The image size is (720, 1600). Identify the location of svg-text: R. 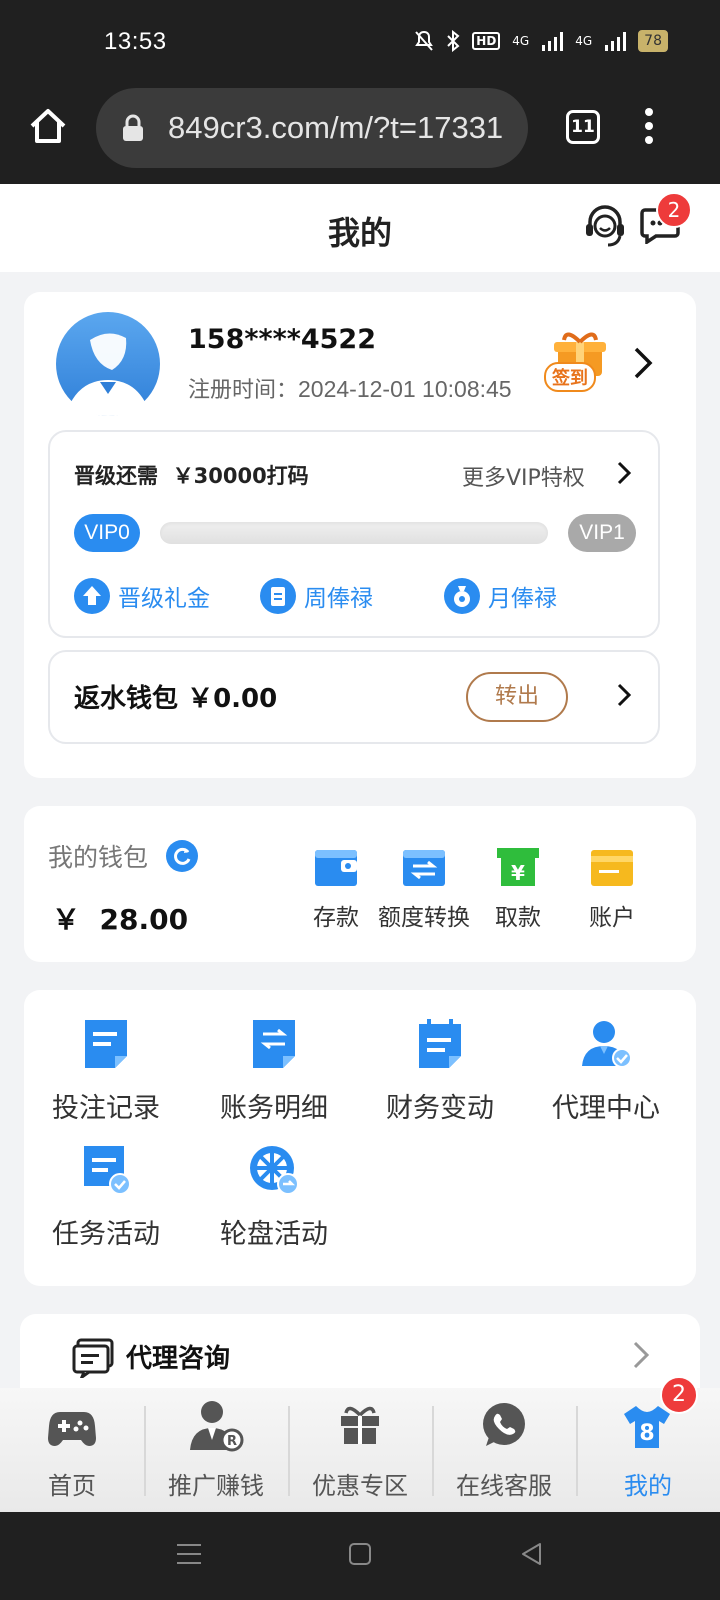
(232, 1441).